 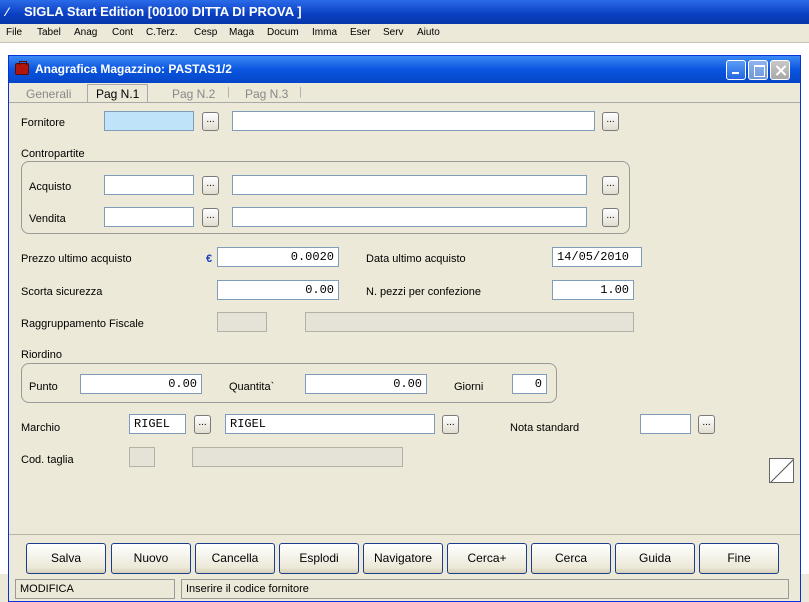 I want to click on nuovo-button: Nuovo, so click(x=151, y=558).